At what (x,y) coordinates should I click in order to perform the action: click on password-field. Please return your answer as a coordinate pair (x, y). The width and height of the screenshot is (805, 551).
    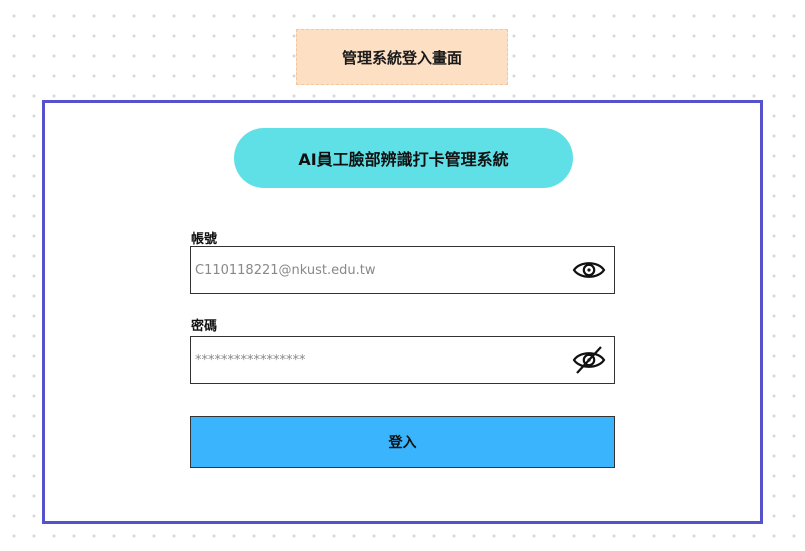
    Looking at the image, I should click on (402, 360).